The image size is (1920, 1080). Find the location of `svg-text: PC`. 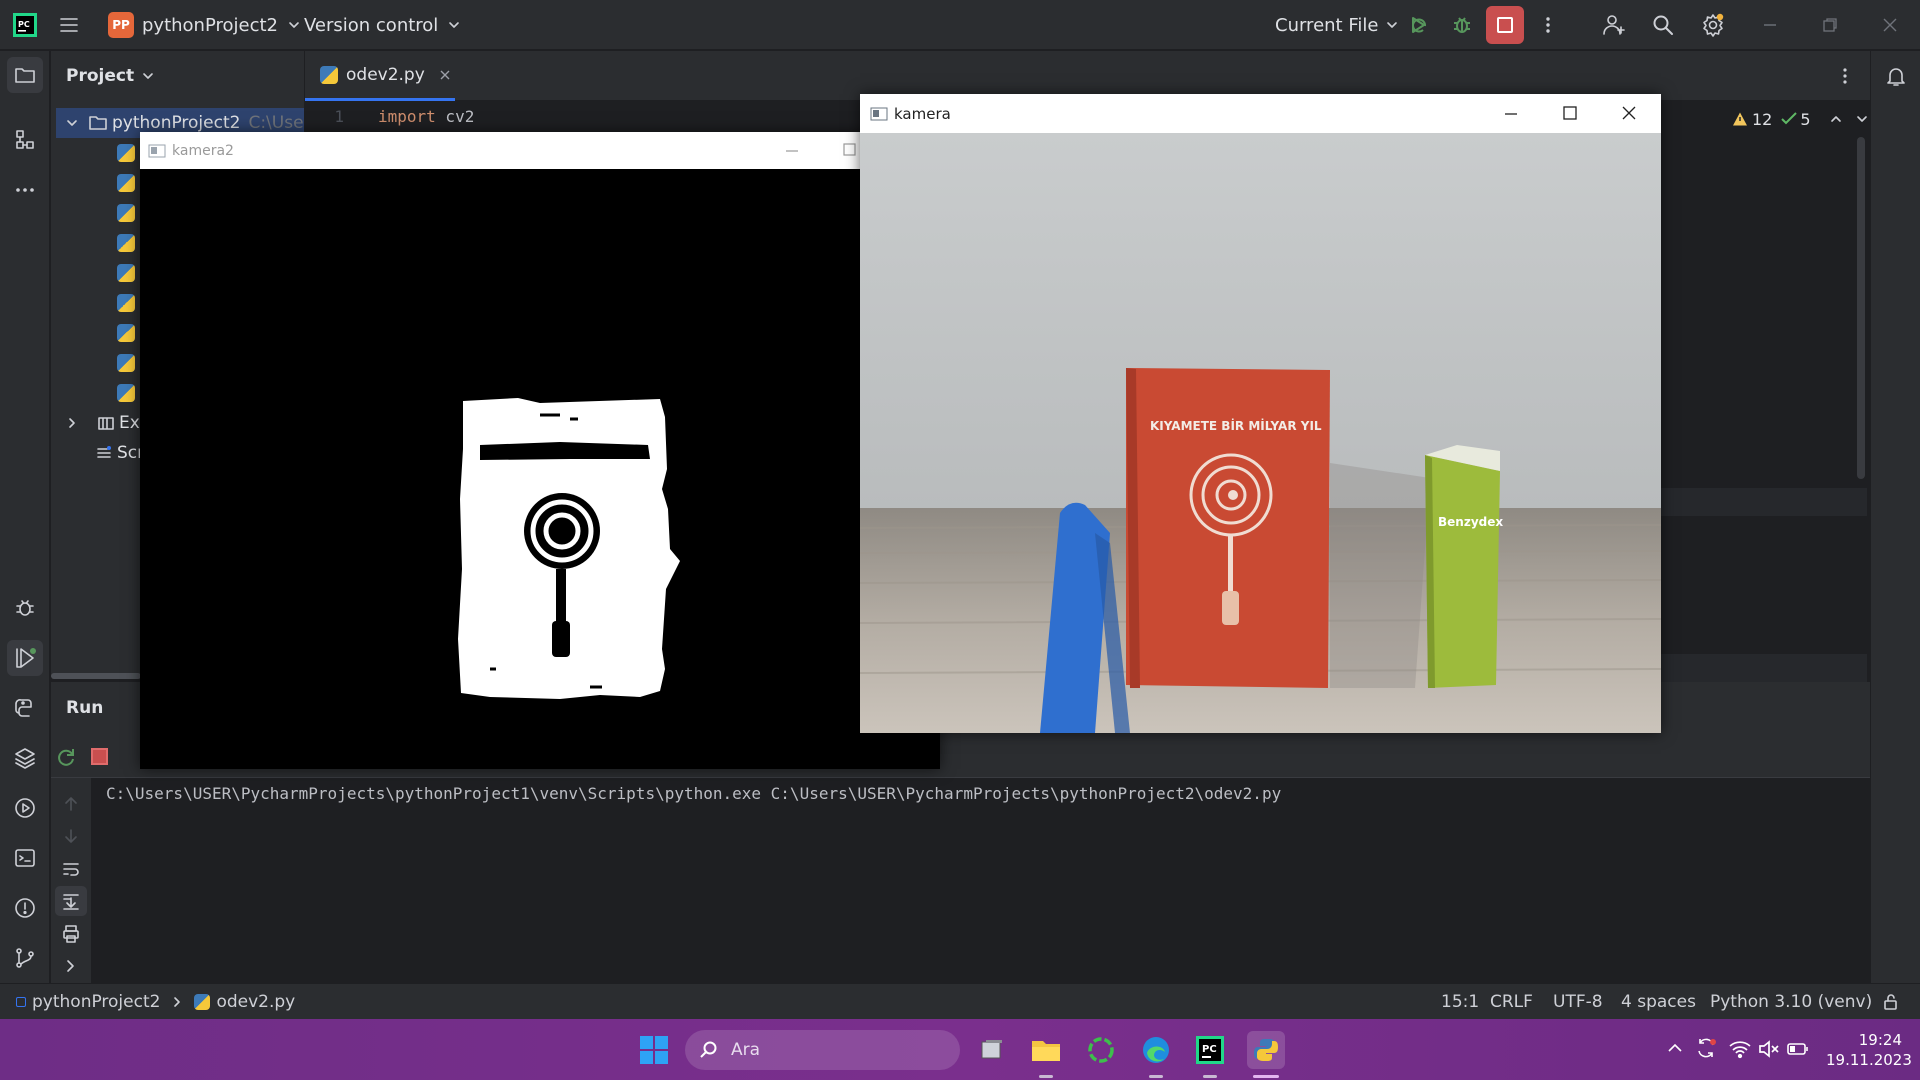

svg-text: PC is located at coordinates (1209, 1049).